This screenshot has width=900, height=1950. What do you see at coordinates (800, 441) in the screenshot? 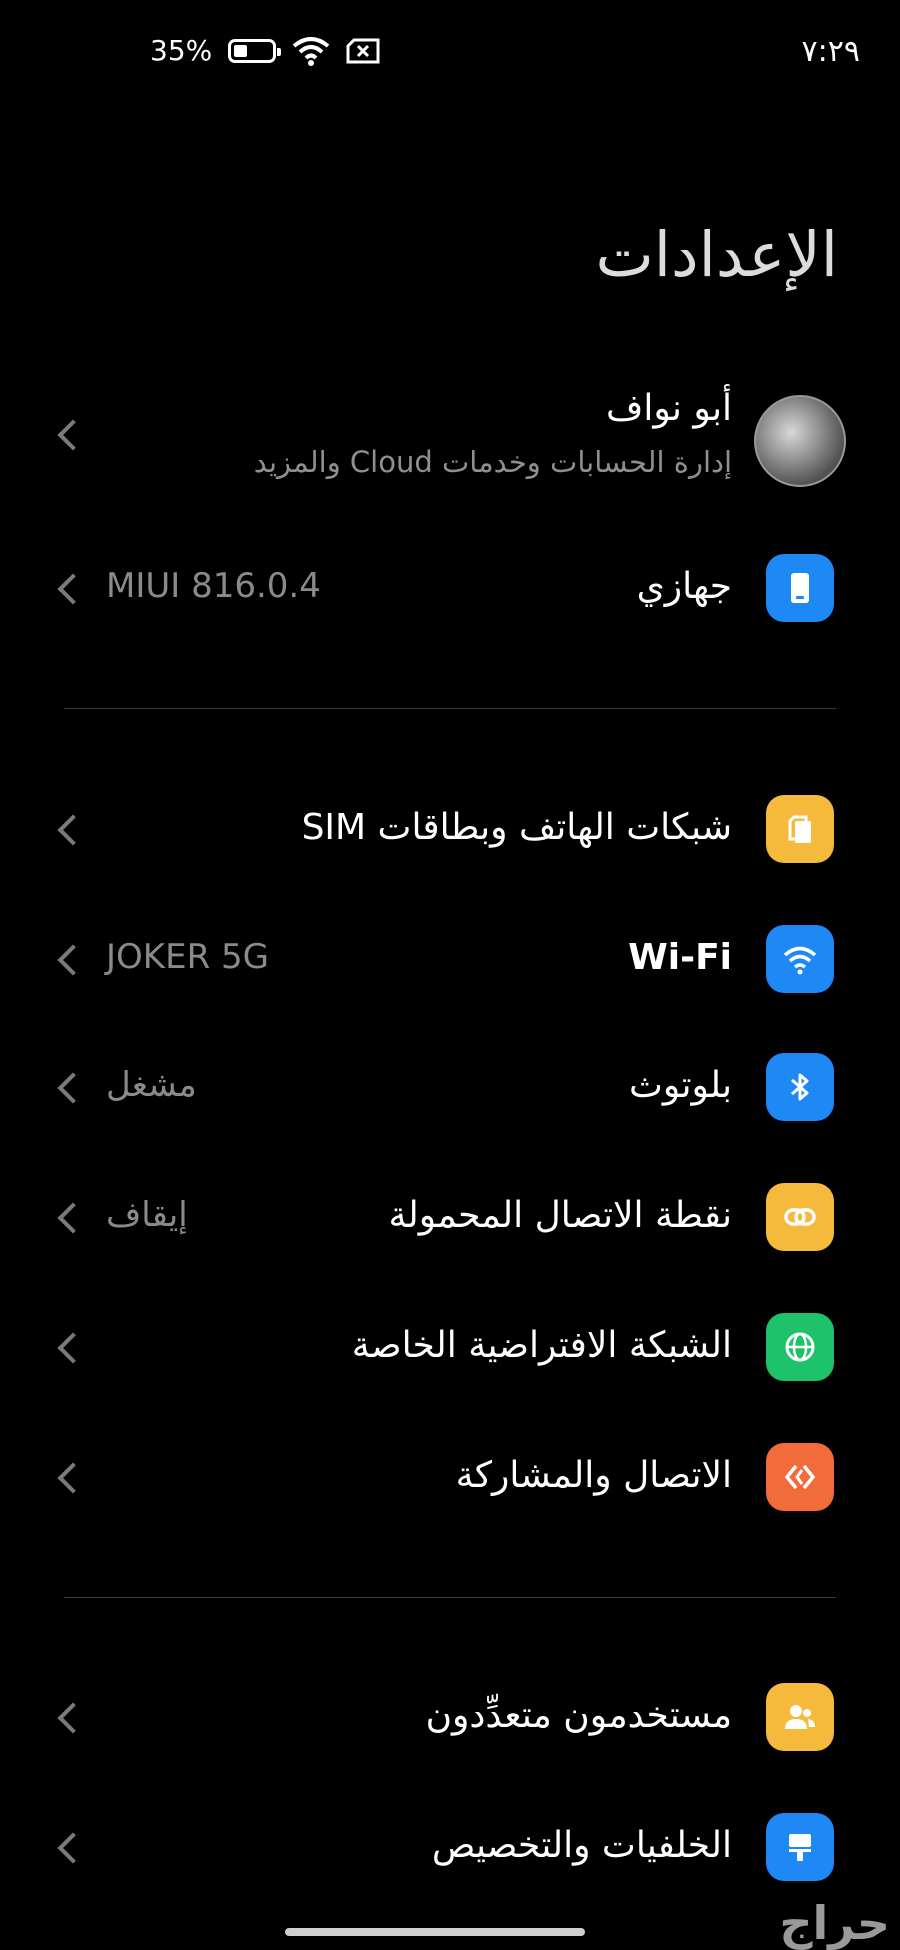
I see `avatar` at bounding box center [800, 441].